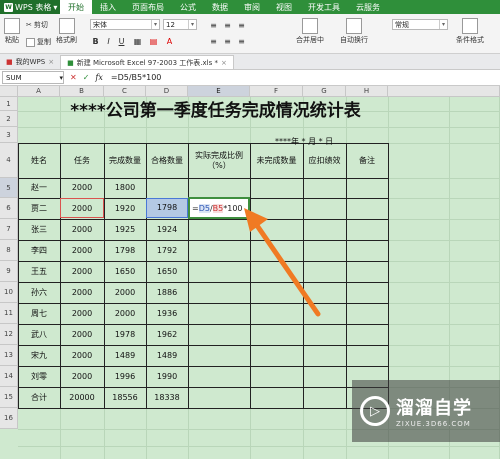  Describe the element at coordinates (39, 334) in the screenshot. I see `table-cell: 武八` at that location.